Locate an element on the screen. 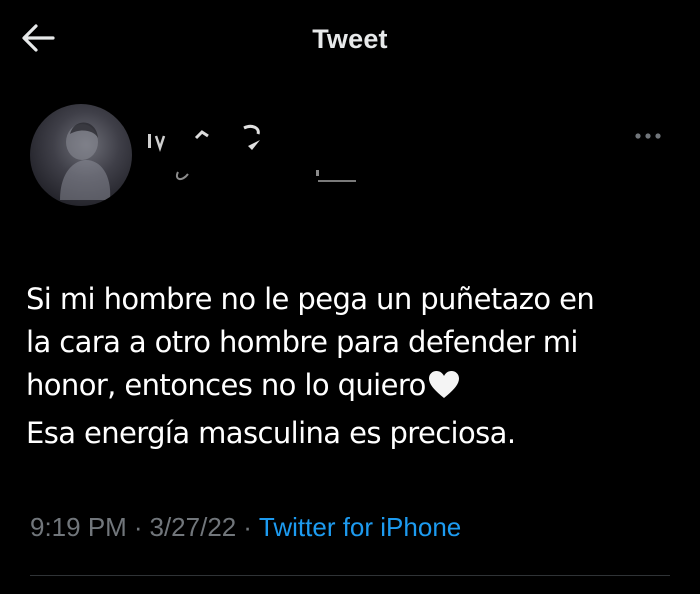 This screenshot has height=594, width=700. more-button is located at coordinates (648, 136).